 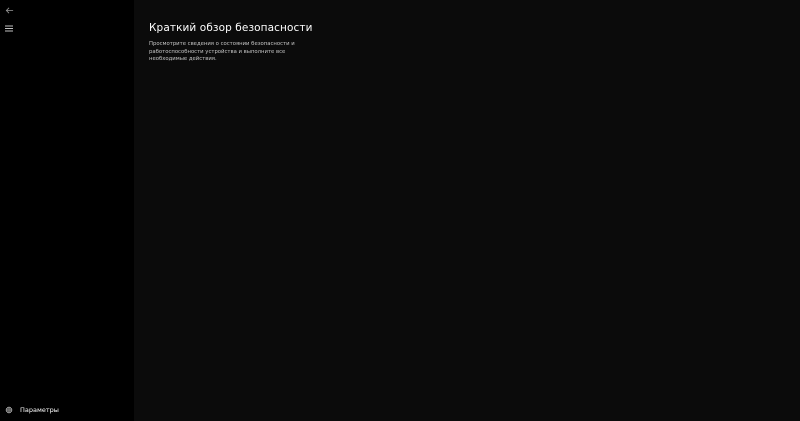 I want to click on gear-icon, so click(x=9, y=410).